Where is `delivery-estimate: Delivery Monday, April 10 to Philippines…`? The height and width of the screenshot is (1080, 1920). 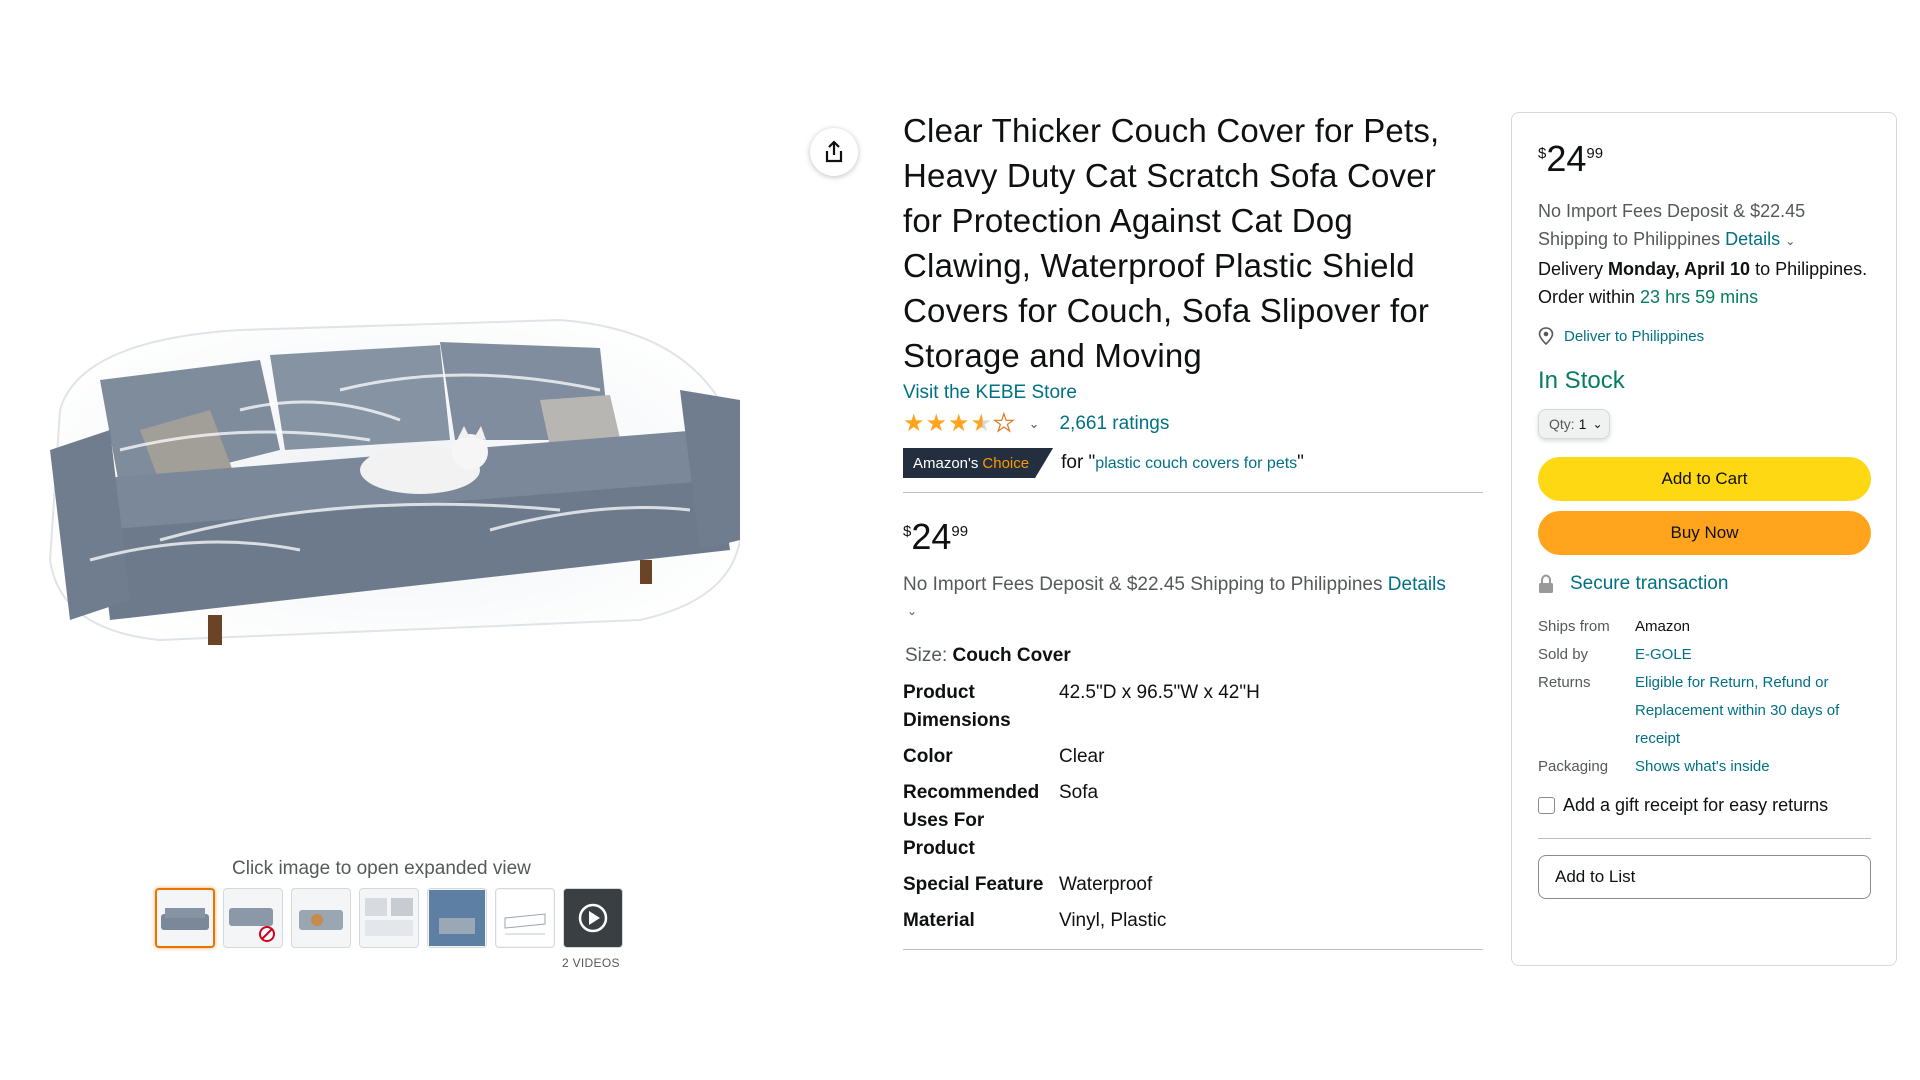
delivery-estimate: Delivery Monday, April 10 to Philippines… is located at coordinates (1704, 283).